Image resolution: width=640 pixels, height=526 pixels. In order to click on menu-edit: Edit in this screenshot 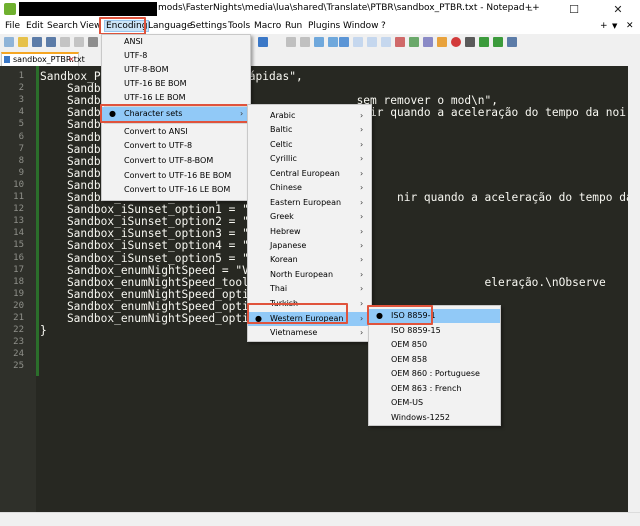, I will do `click(34, 26)`.